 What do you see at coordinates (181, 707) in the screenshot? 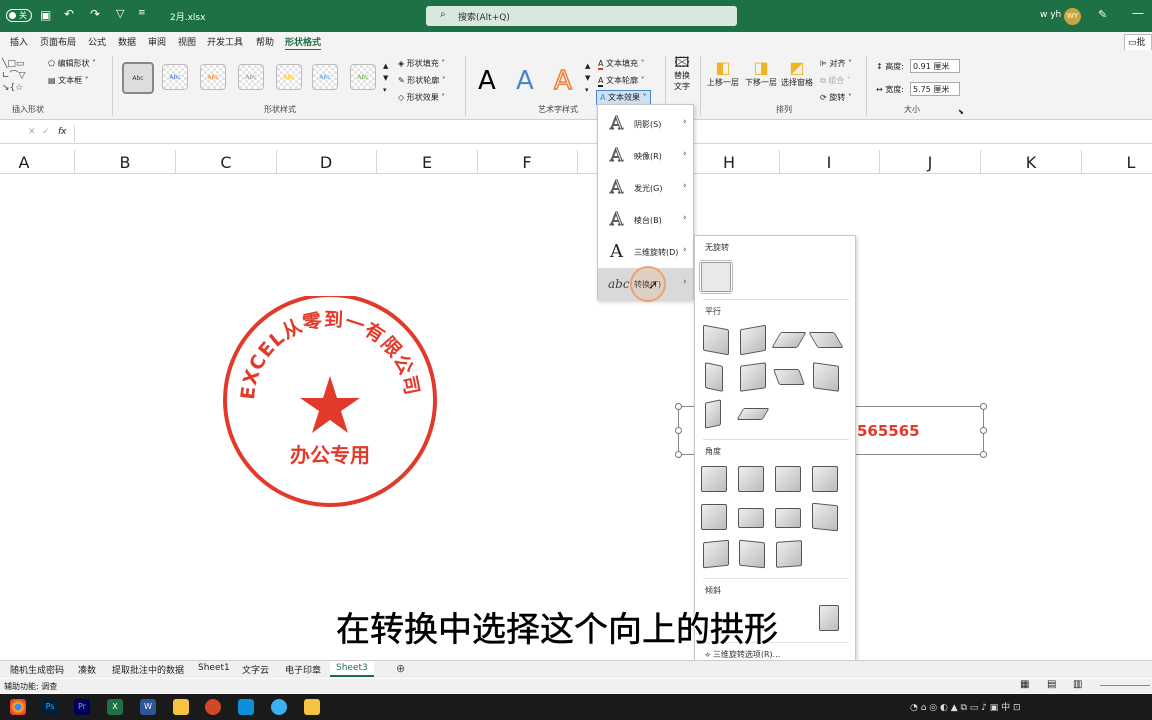
I see `folder-app-icon` at bounding box center [181, 707].